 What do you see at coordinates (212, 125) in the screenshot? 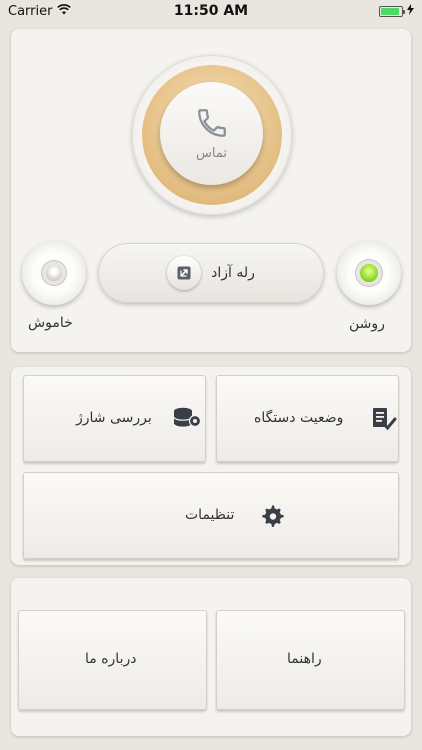
I see `phone-icon` at bounding box center [212, 125].